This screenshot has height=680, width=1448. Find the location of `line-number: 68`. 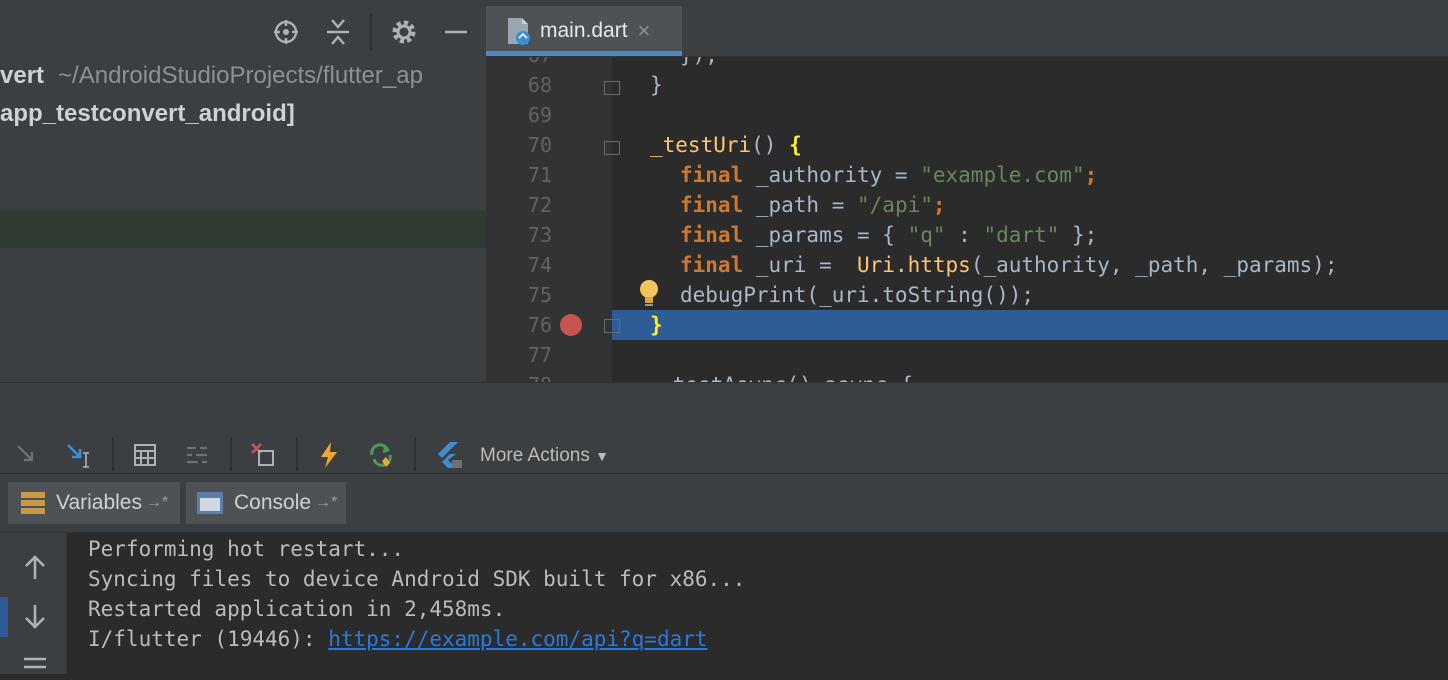

line-number: 68 is located at coordinates (539, 85).